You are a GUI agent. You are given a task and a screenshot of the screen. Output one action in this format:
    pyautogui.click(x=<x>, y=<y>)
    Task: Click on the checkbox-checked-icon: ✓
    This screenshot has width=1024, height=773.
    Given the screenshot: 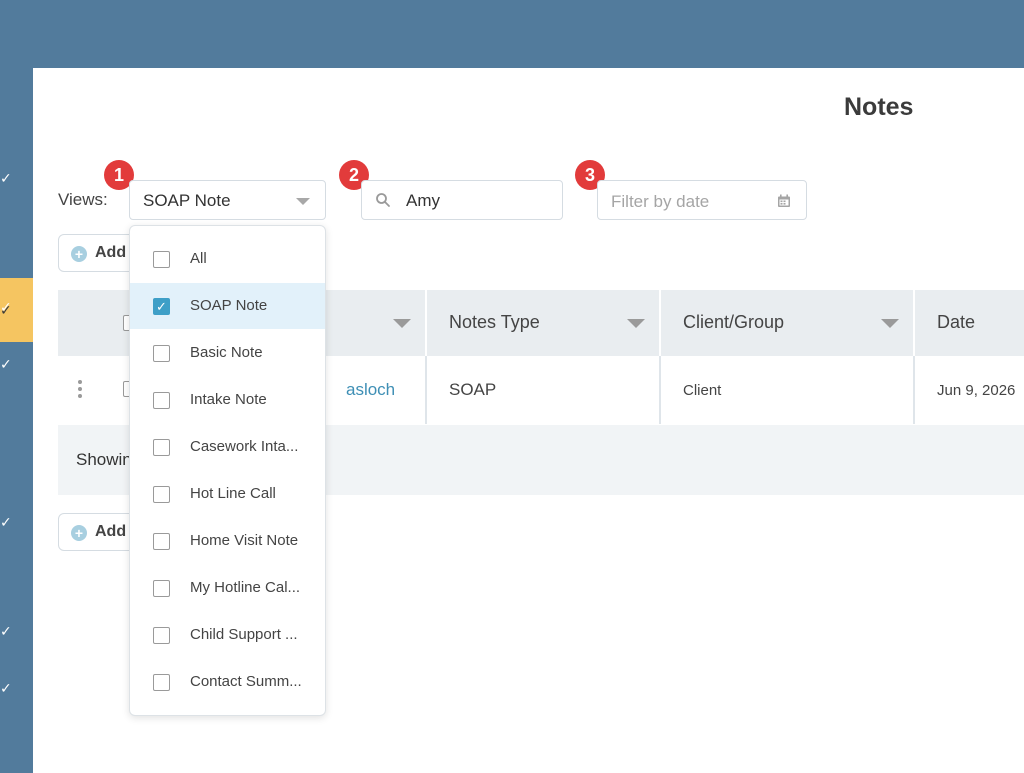 What is the action you would take?
    pyautogui.click(x=161, y=306)
    